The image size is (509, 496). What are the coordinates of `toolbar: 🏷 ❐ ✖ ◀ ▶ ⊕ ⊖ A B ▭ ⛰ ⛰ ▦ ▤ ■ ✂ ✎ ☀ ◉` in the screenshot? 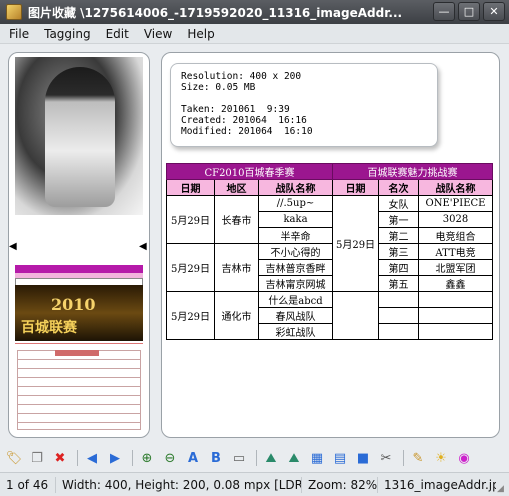 It's located at (254, 458).